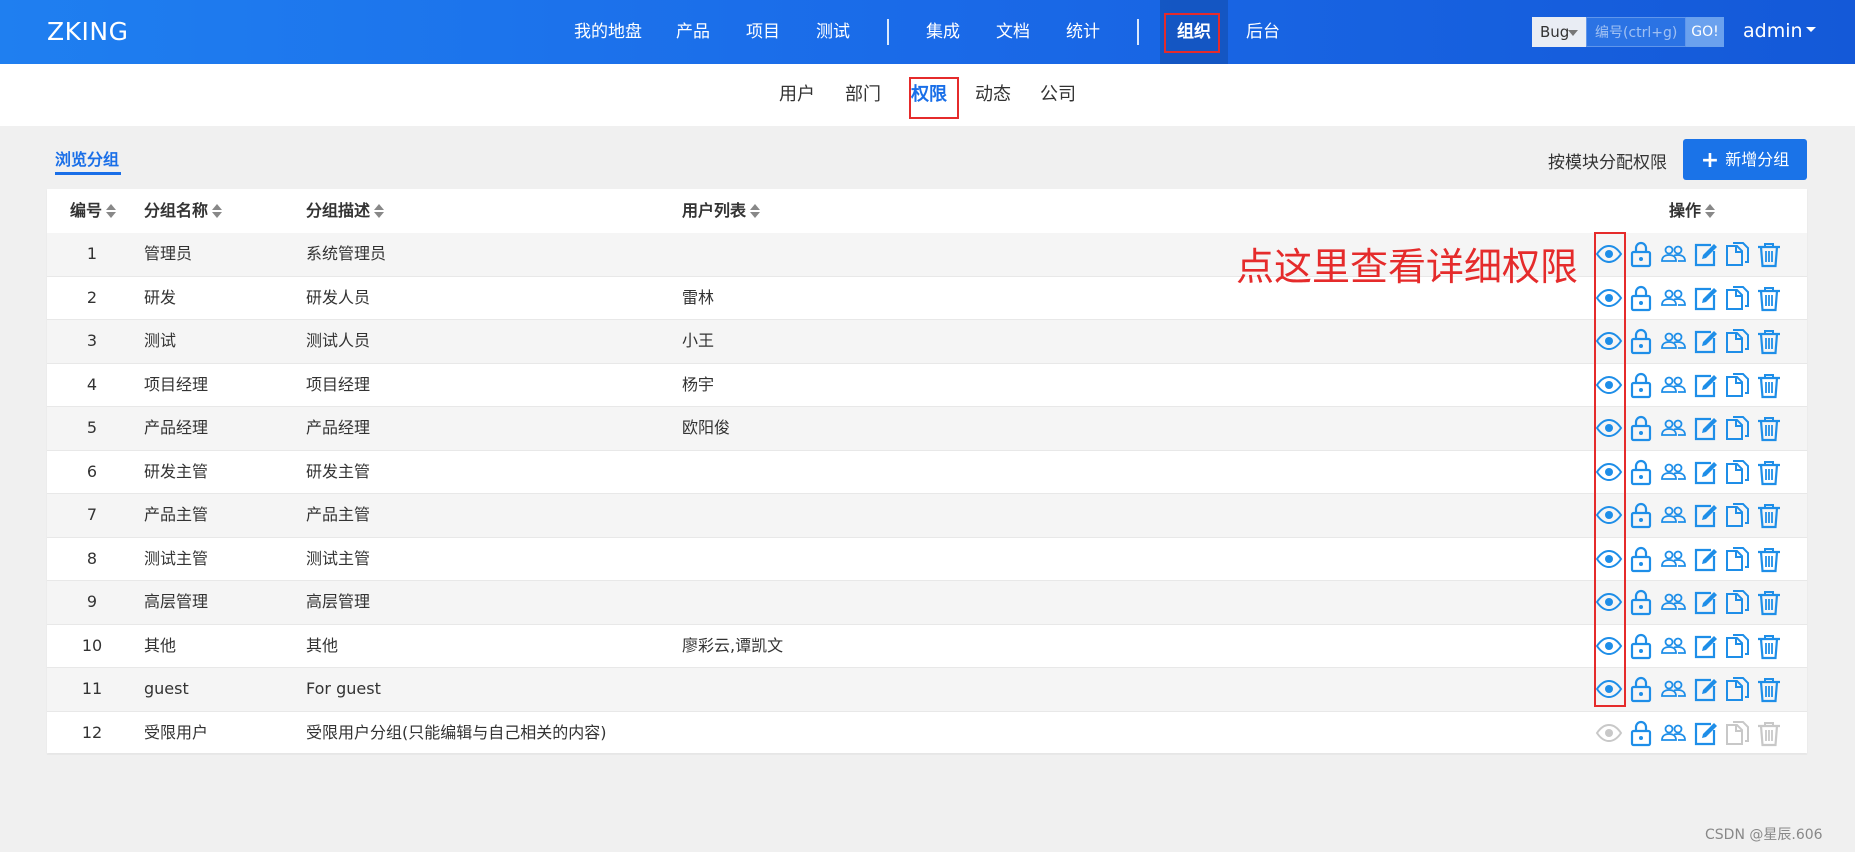 Image resolution: width=1855 pixels, height=852 pixels. What do you see at coordinates (1194, 32) in the screenshot?
I see `nav-item-organization: 组织` at bounding box center [1194, 32].